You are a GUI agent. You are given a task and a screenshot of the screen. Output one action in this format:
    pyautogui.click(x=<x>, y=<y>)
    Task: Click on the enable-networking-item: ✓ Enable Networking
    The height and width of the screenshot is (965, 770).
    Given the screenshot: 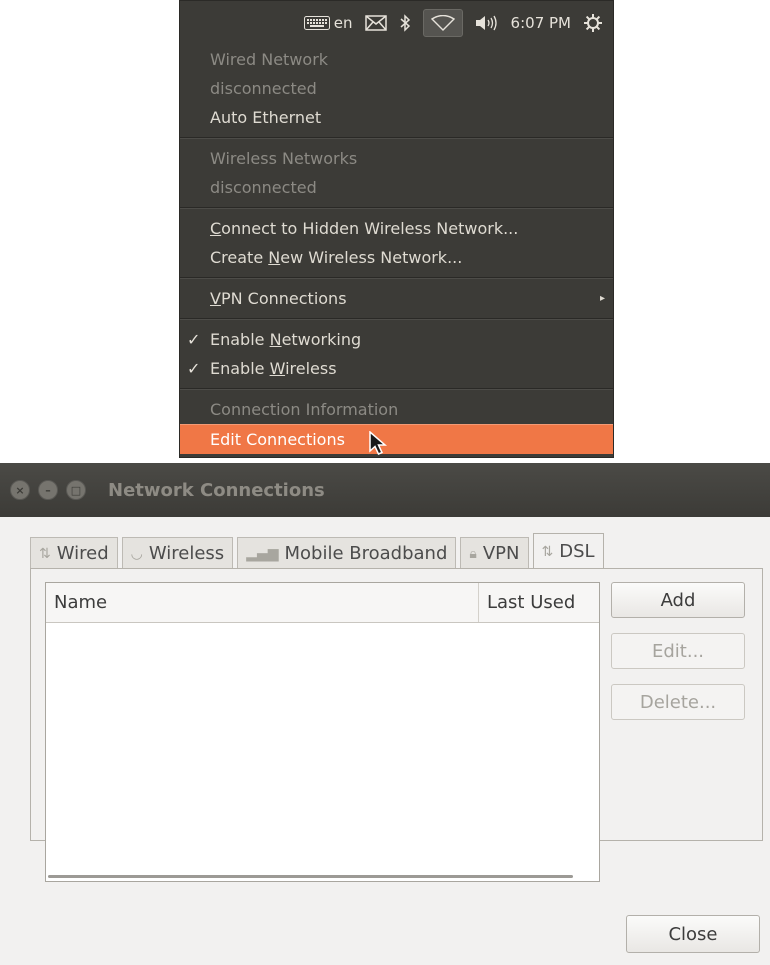 What is the action you would take?
    pyautogui.click(x=396, y=339)
    